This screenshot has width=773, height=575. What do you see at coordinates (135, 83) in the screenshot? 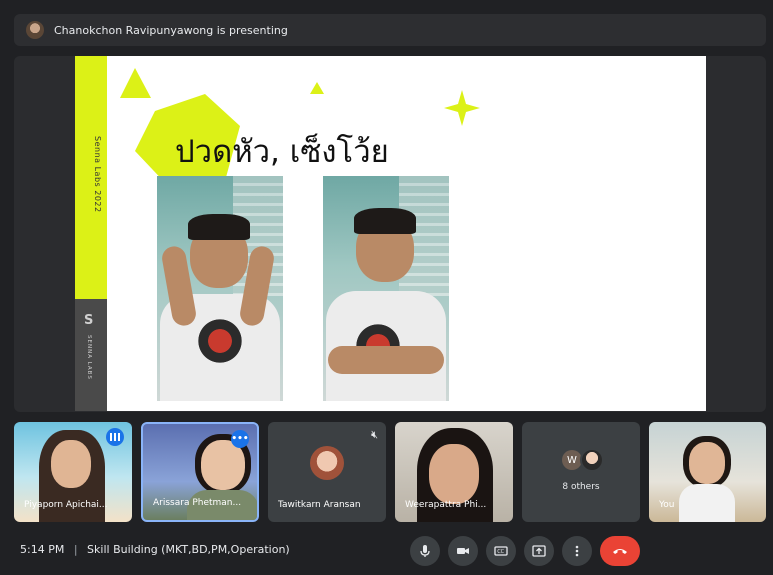
I see `decor-triangle-large` at bounding box center [135, 83].